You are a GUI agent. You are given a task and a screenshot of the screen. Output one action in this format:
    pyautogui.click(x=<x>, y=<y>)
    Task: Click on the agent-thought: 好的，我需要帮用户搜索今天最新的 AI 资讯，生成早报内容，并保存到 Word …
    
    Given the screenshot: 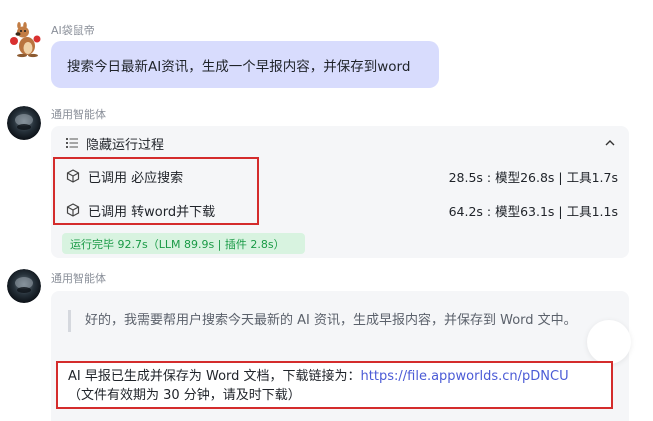 What is the action you would take?
    pyautogui.click(x=328, y=321)
    